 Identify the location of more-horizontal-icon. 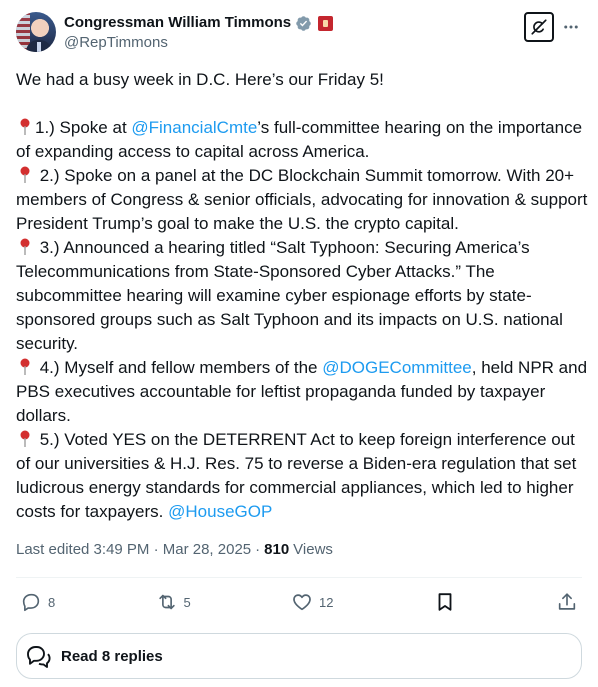
(571, 27).